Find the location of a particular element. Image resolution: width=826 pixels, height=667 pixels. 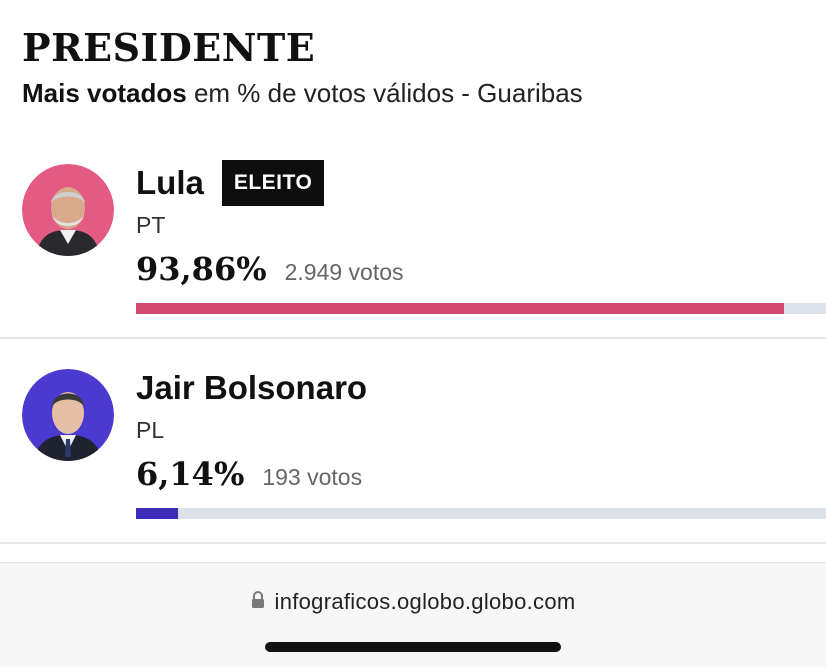

home-indicator is located at coordinates (413, 647).